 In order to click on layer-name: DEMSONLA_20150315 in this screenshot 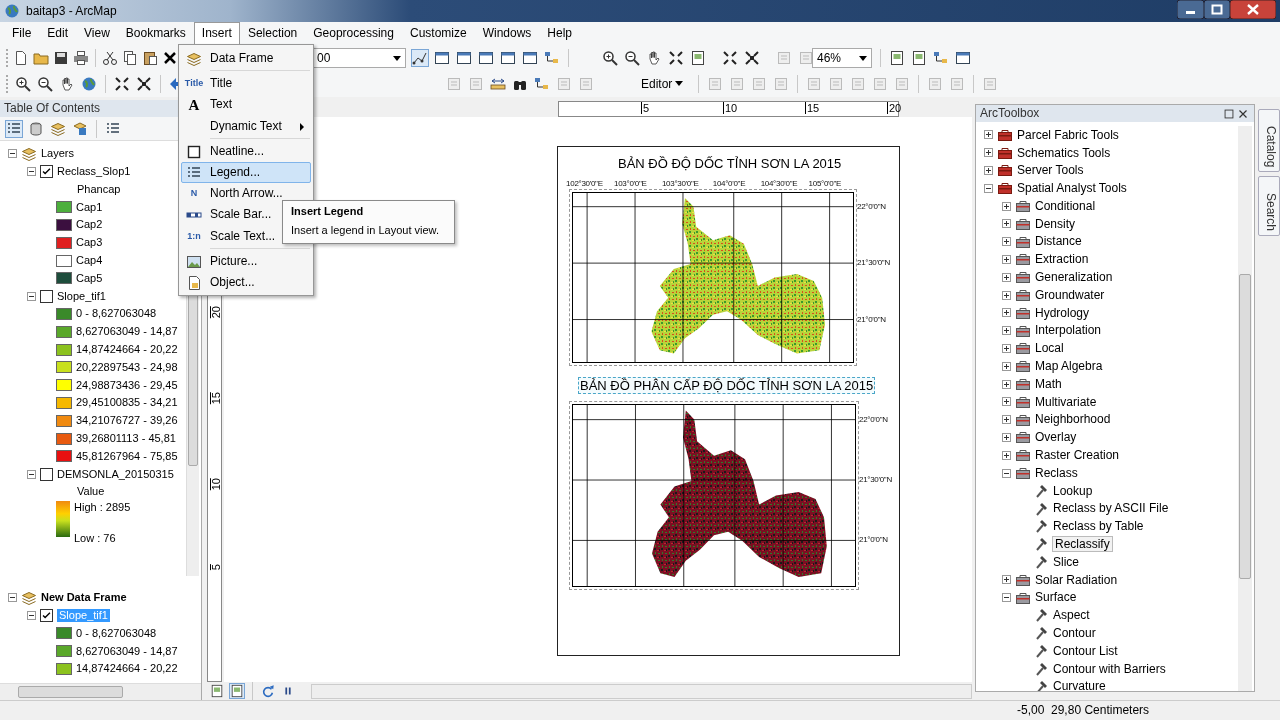, I will do `click(115, 474)`.